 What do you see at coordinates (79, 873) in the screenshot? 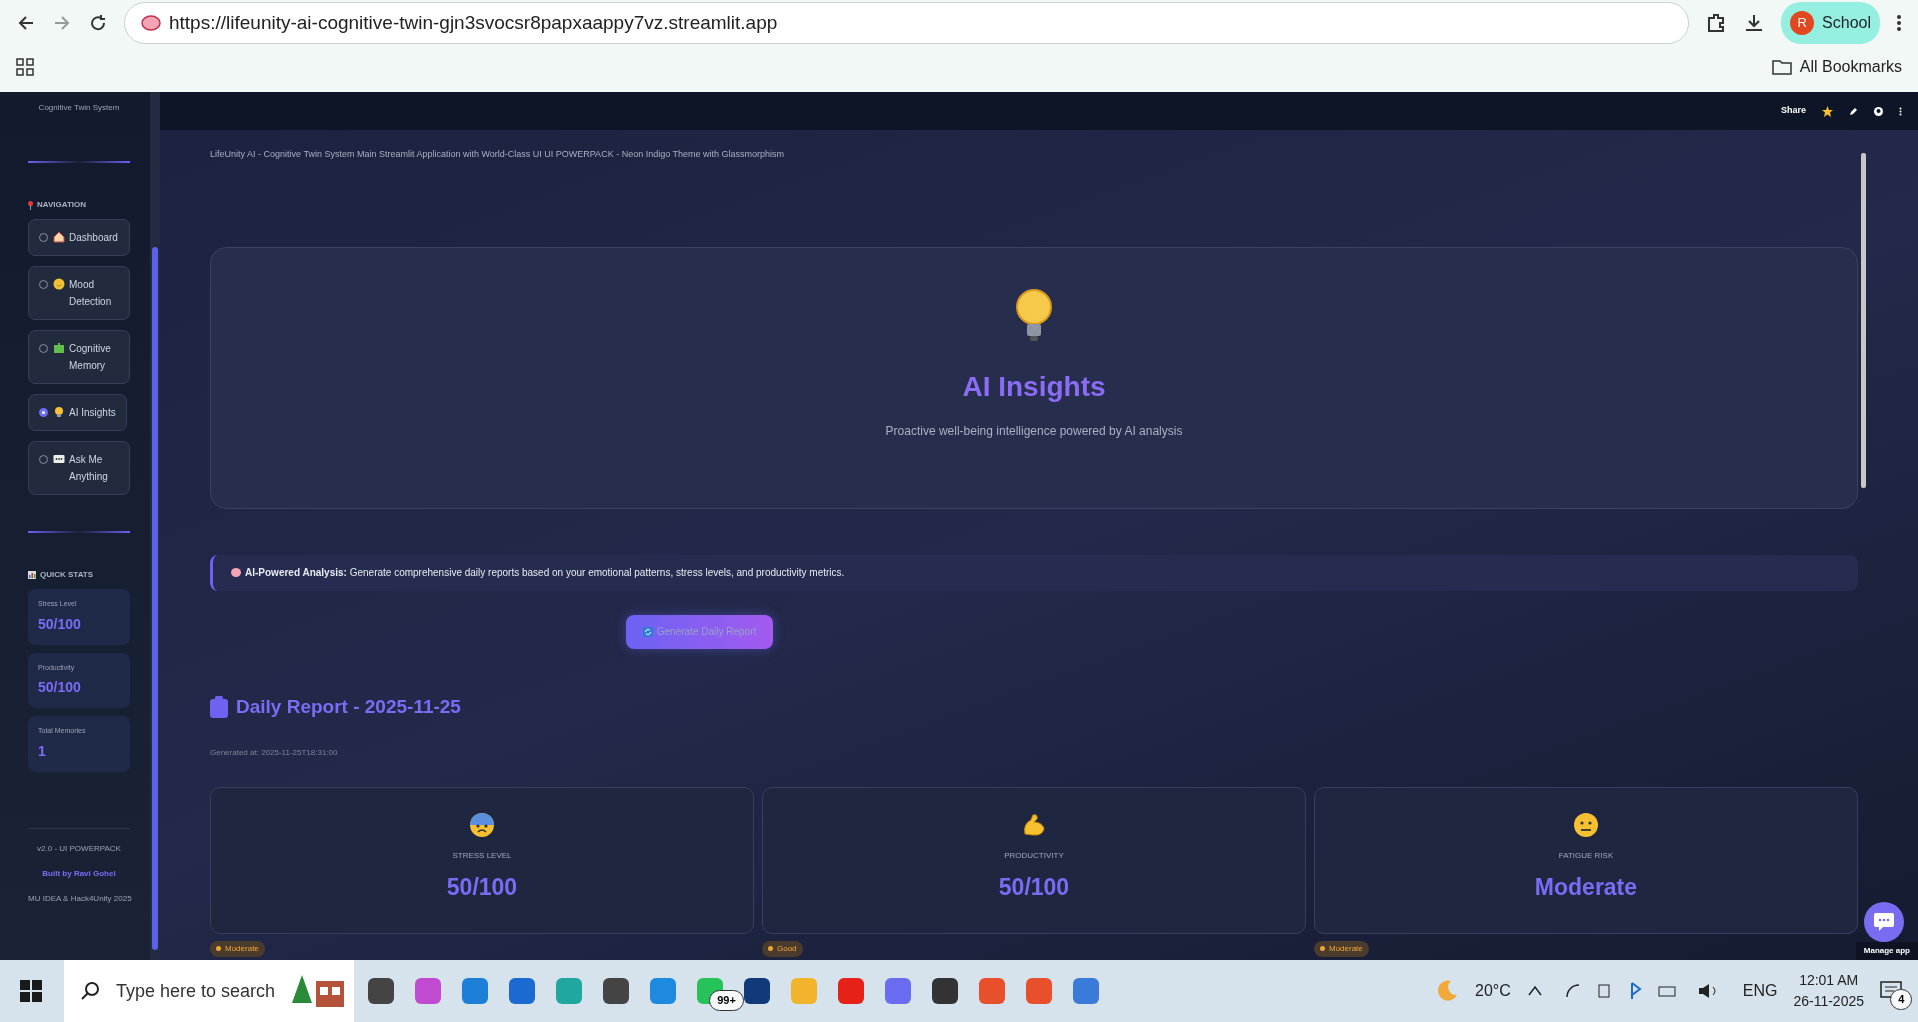
I see `footer-text: Built by Ravi Gohel` at bounding box center [79, 873].